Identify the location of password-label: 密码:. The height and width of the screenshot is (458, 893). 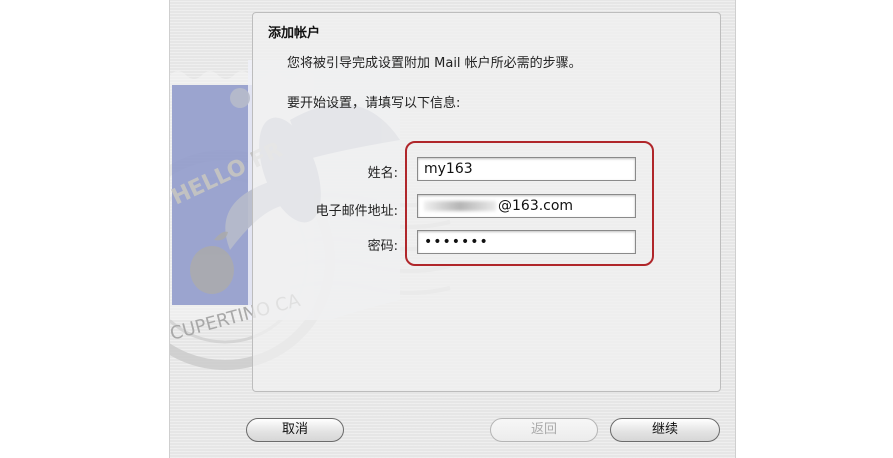
(382, 246).